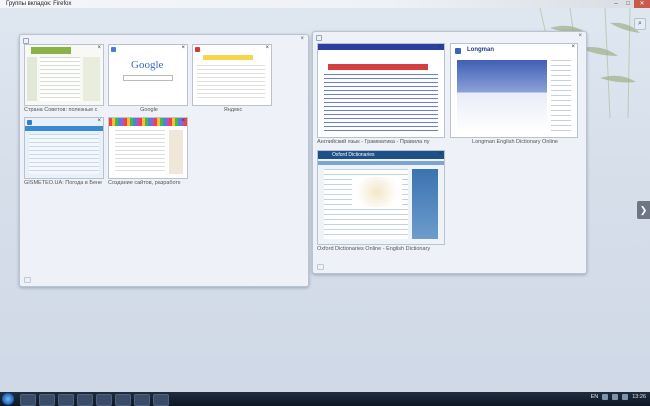 The width and height of the screenshot is (650, 406). What do you see at coordinates (233, 110) in the screenshot?
I see `tab-title: Яндекс` at bounding box center [233, 110].